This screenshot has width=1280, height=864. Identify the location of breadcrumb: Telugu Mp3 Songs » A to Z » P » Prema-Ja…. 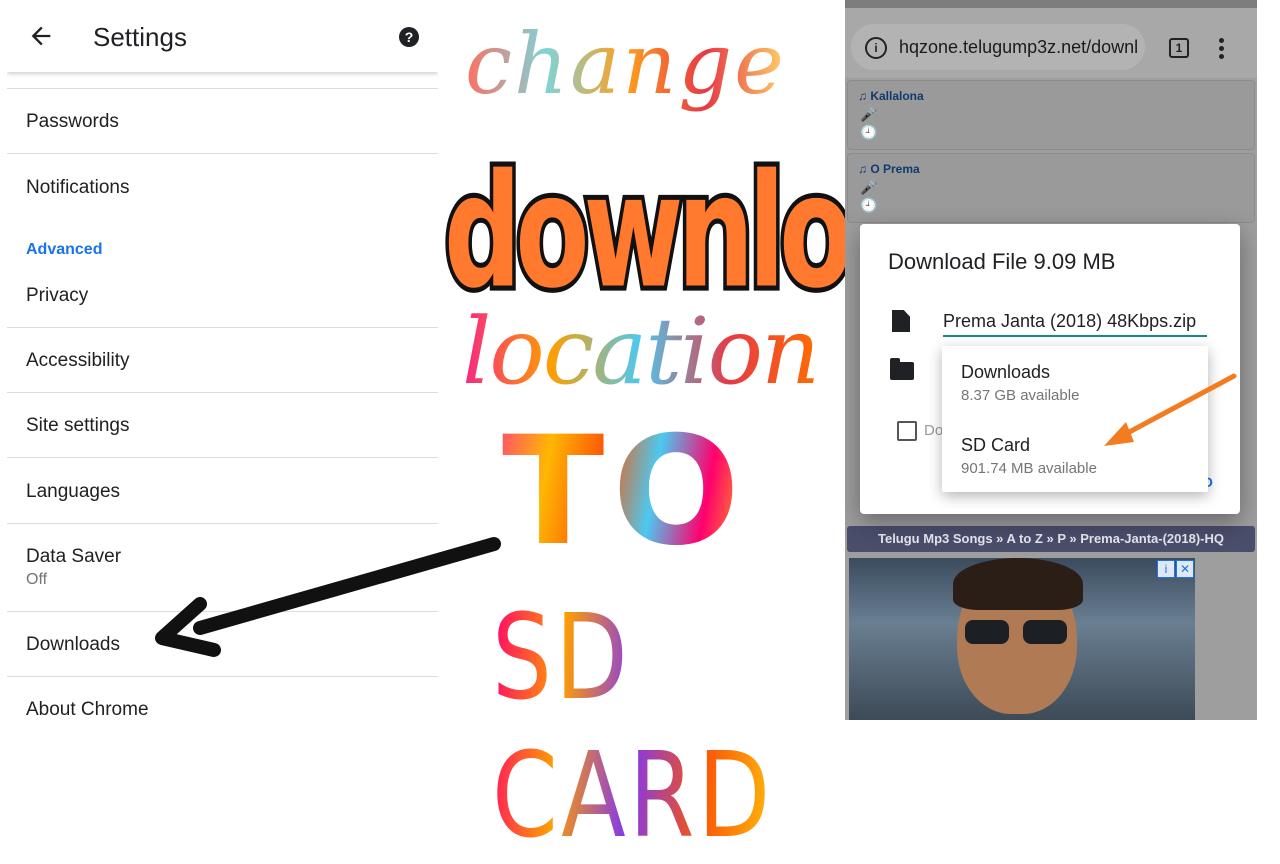
(1051, 539).